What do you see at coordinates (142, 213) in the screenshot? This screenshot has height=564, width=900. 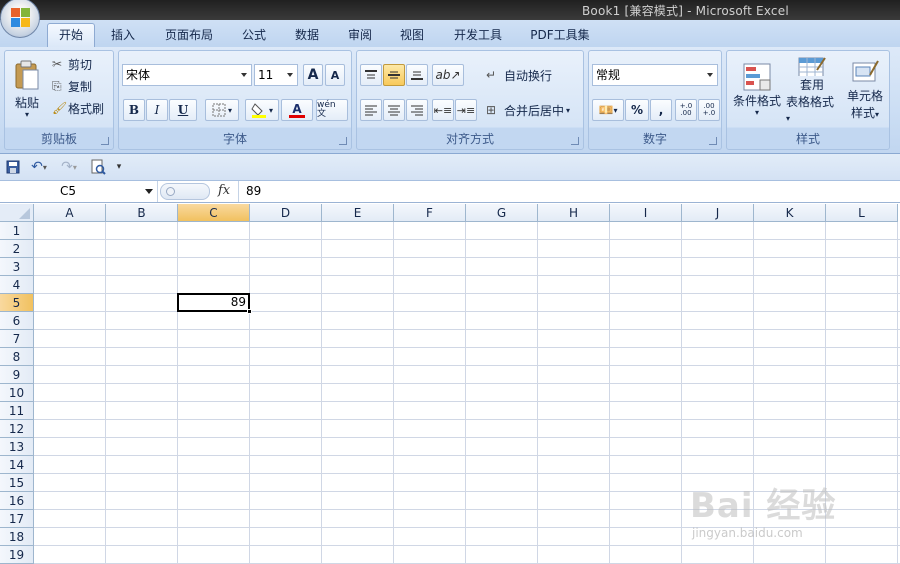 I see `column-header: B` at bounding box center [142, 213].